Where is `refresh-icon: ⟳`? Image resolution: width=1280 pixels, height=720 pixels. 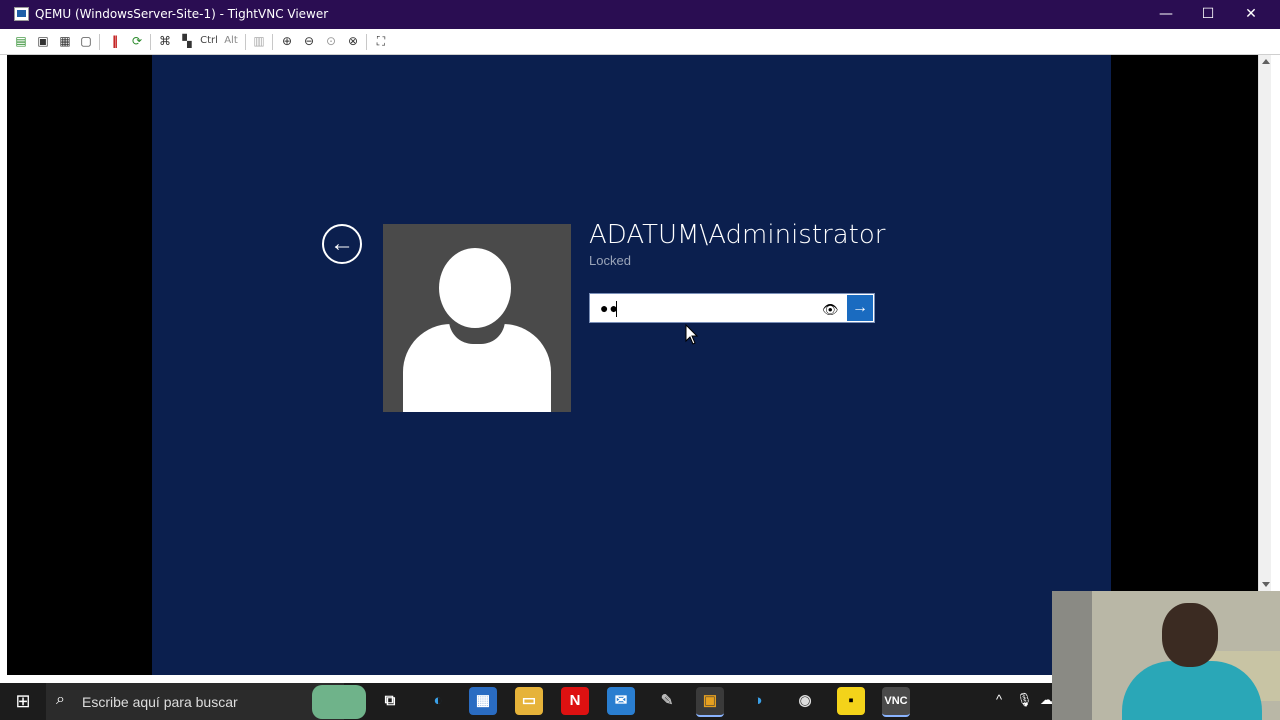 refresh-icon: ⟳ is located at coordinates (137, 41).